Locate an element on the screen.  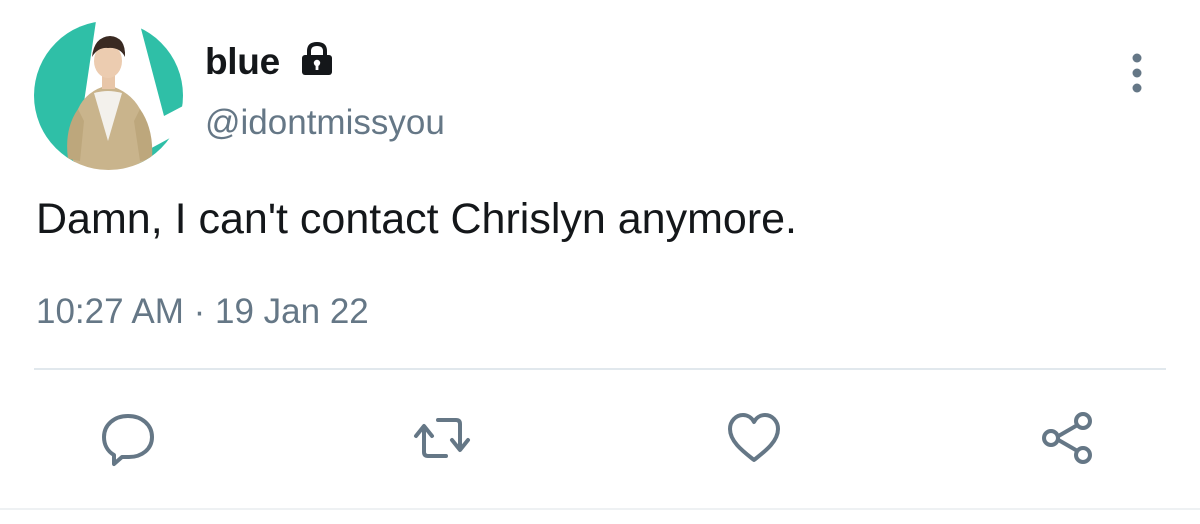
divider is located at coordinates (600, 369).